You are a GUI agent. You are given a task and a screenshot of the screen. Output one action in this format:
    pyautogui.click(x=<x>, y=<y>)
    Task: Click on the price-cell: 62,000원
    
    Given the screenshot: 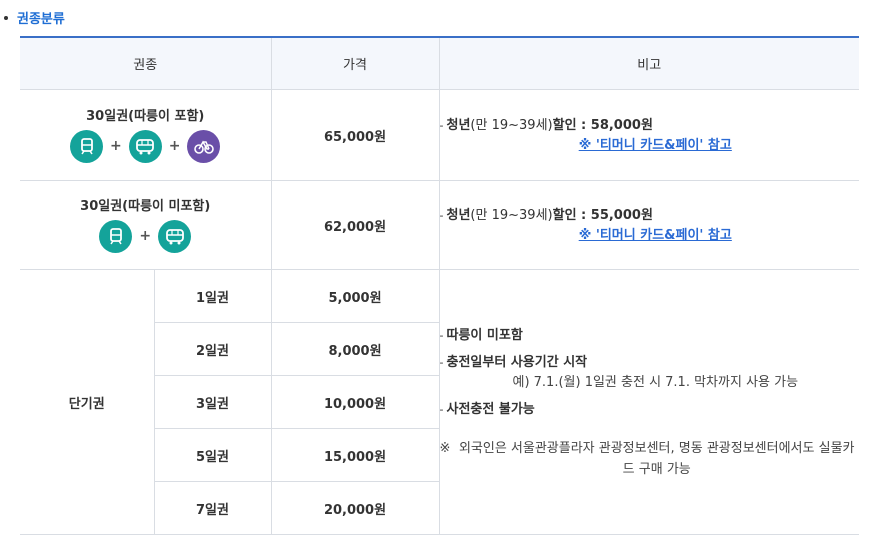 What is the action you would take?
    pyautogui.click(x=355, y=225)
    